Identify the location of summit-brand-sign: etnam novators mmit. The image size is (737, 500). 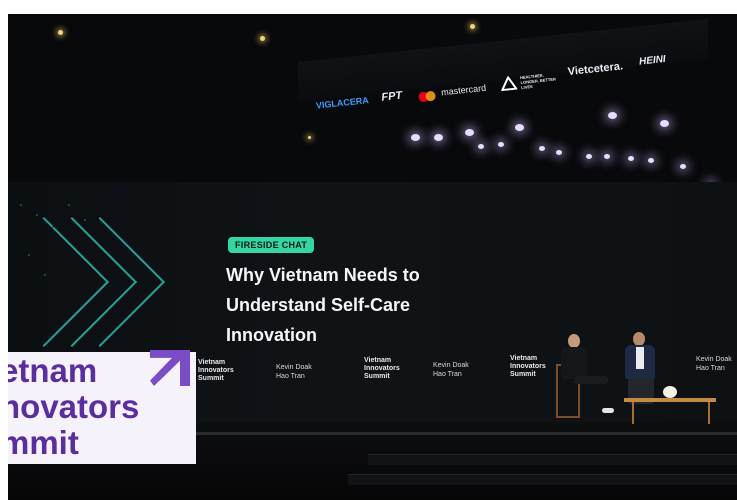
(102, 407).